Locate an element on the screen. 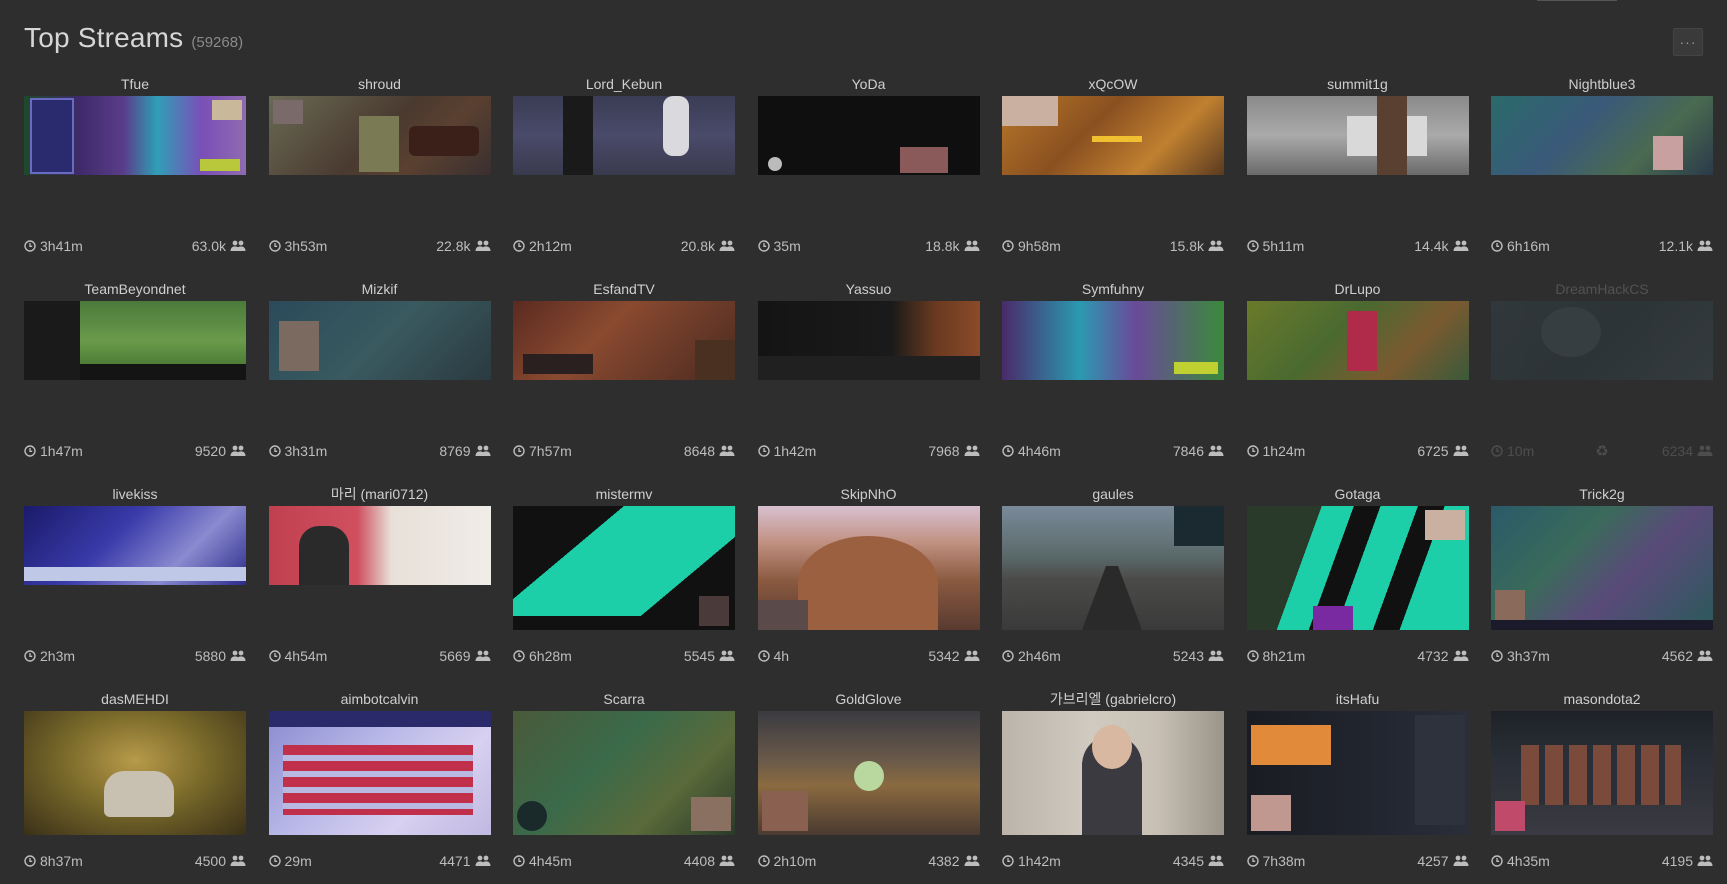 This screenshot has width=1727, height=884. stream-name: 가브리엘 (gabrielcro) is located at coordinates (1113, 699).